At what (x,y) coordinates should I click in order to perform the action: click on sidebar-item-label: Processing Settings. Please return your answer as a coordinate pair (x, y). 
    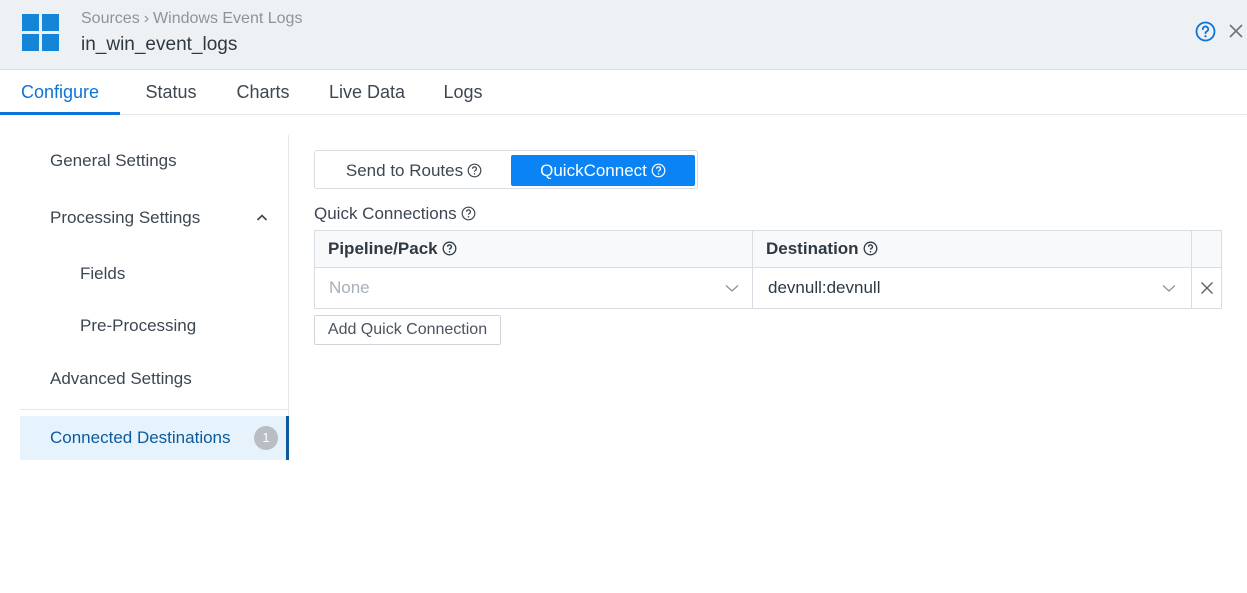
    Looking at the image, I should click on (125, 217).